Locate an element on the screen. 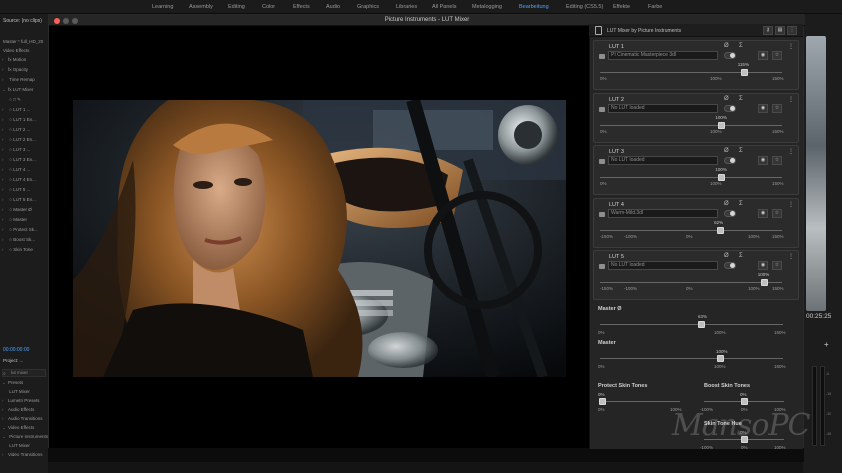 This screenshot has width=842, height=473. stack-icon: ▤ is located at coordinates (780, 30).